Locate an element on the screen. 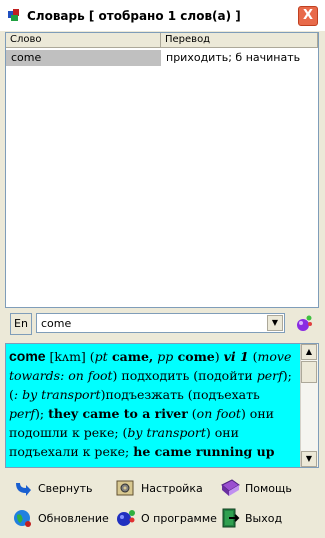 This screenshot has height=538, width=325. article-scrollbar: ▲ ▼ is located at coordinates (309, 405).